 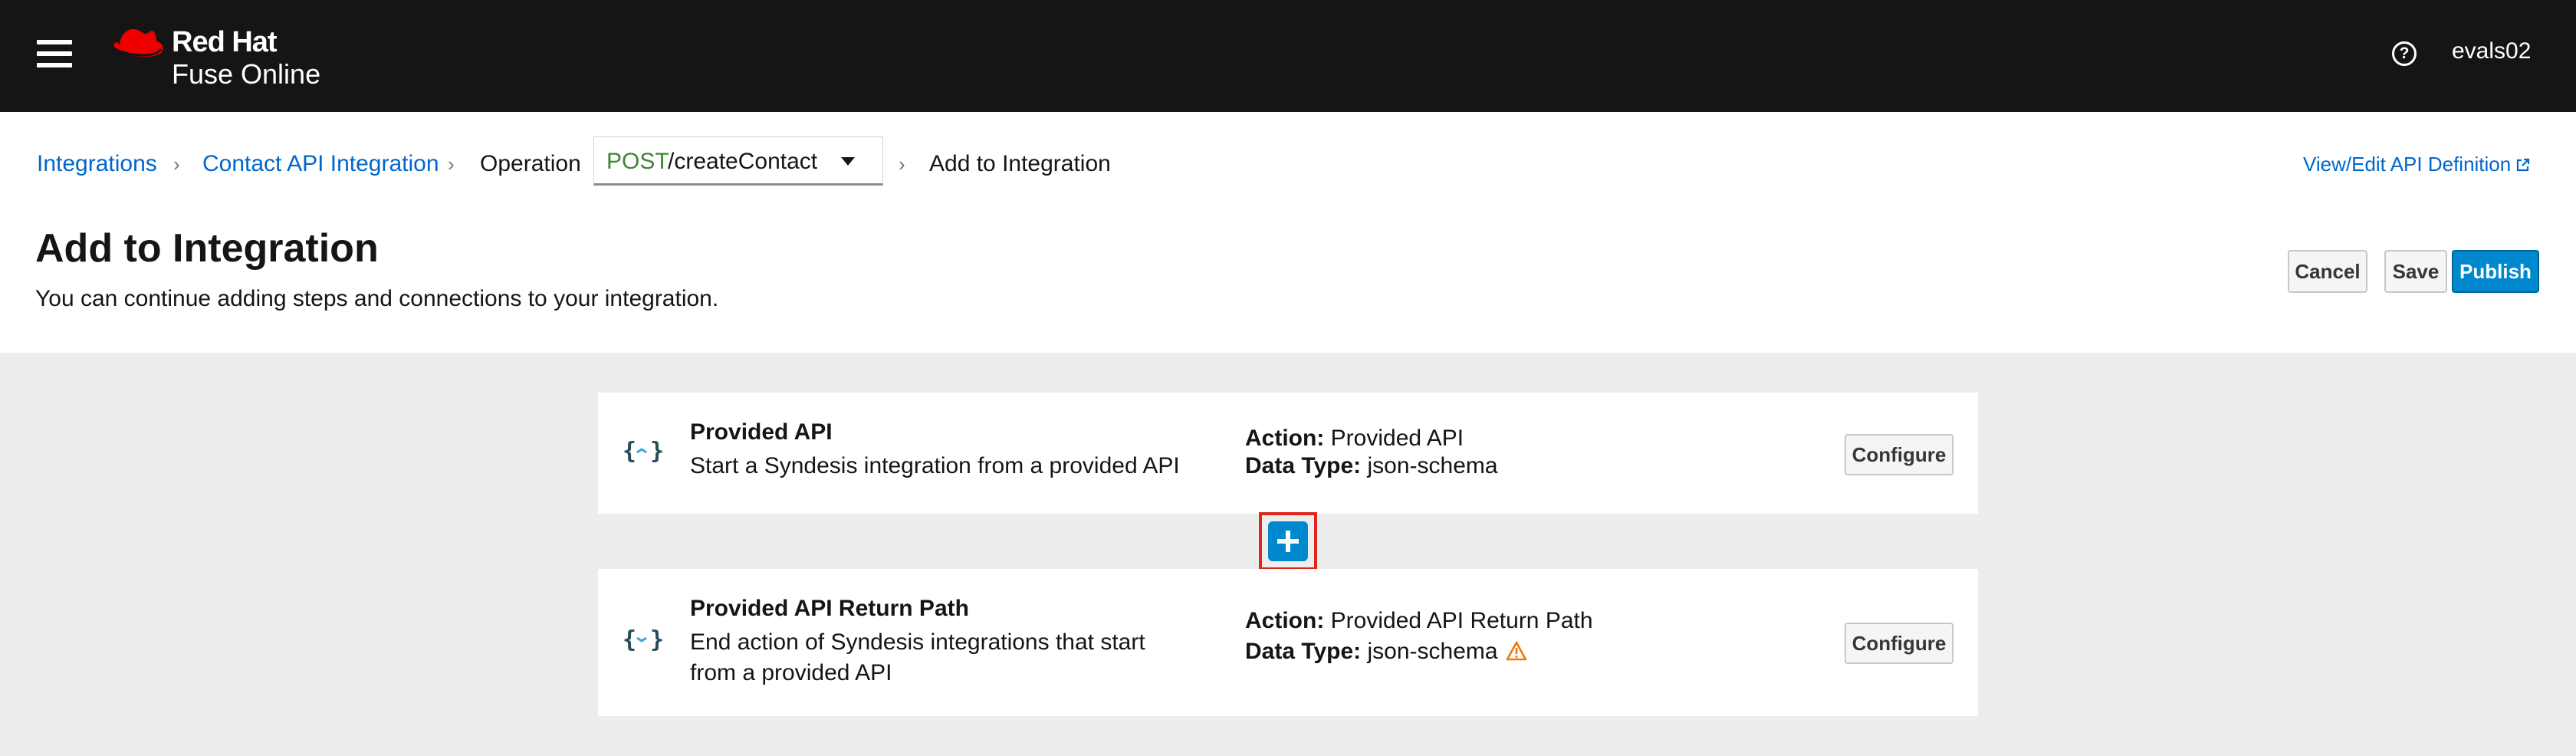 I want to click on masthead: Red Hat Fuse Online ? evals02, so click(x=1288, y=56).